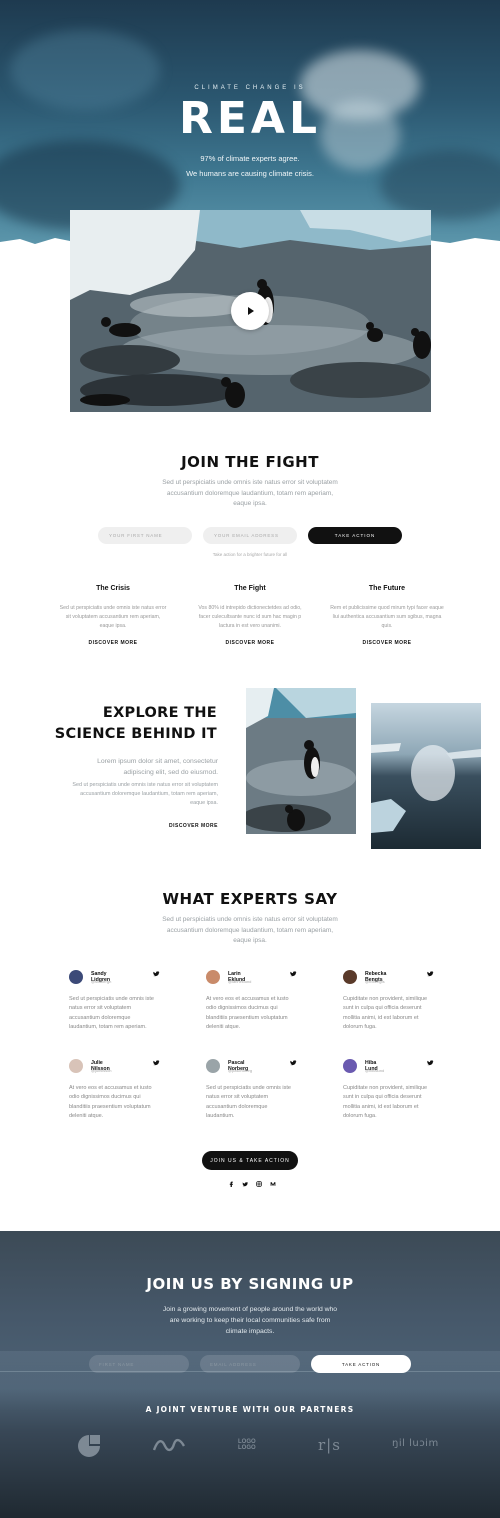 This screenshot has width=500, height=1518. Describe the element at coordinates (250, 88) in the screenshot. I see `hero-eyebrow: CLIMATE CHANGE IS` at that location.